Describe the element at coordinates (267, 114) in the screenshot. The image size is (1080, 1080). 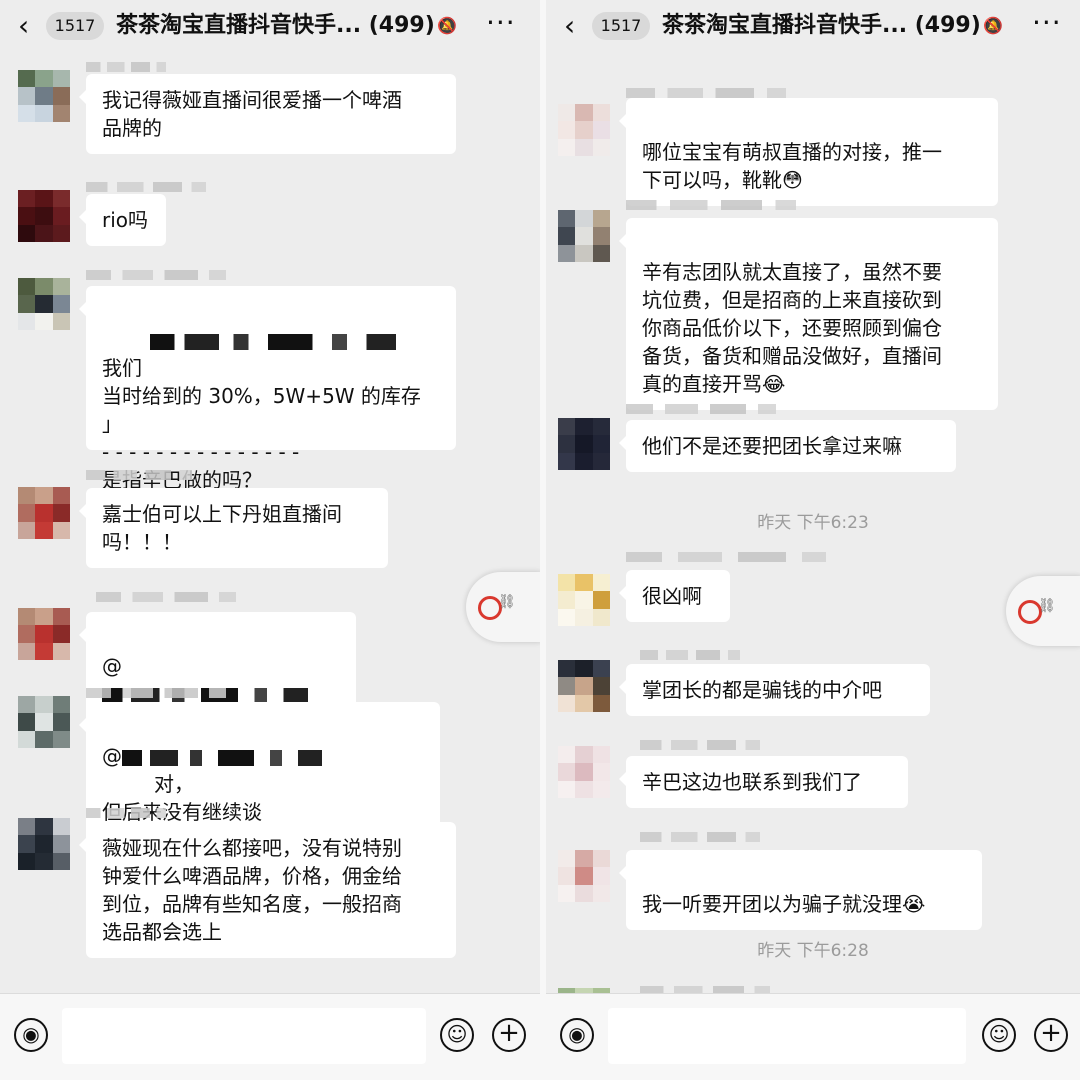
I see `message-bubble: 我记得薇娅直播间很爱播一个啤酒 品牌的` at that location.